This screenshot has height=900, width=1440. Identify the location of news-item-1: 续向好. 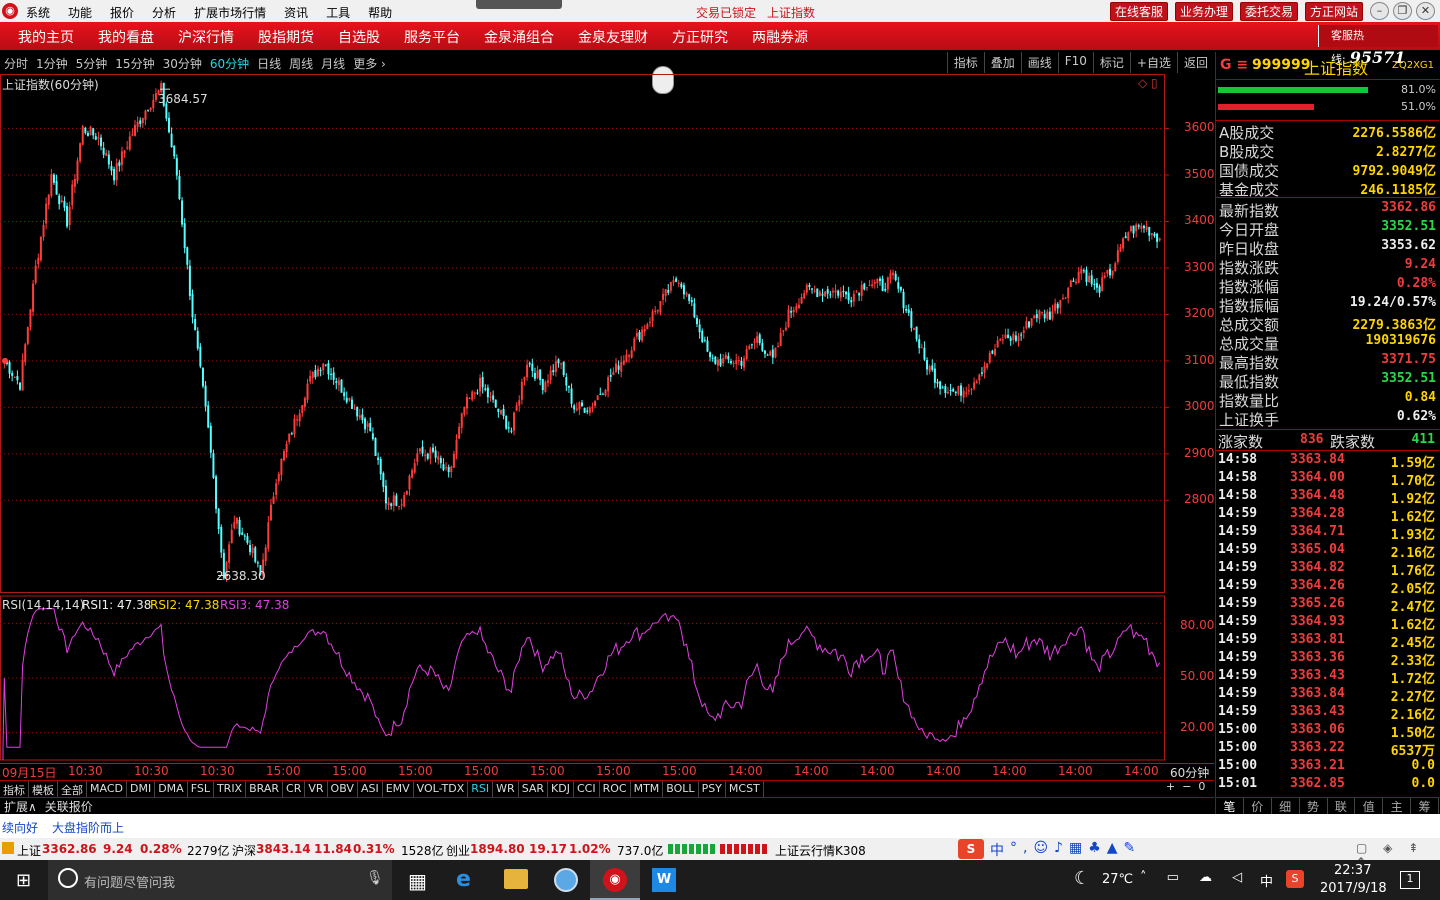
(20, 827).